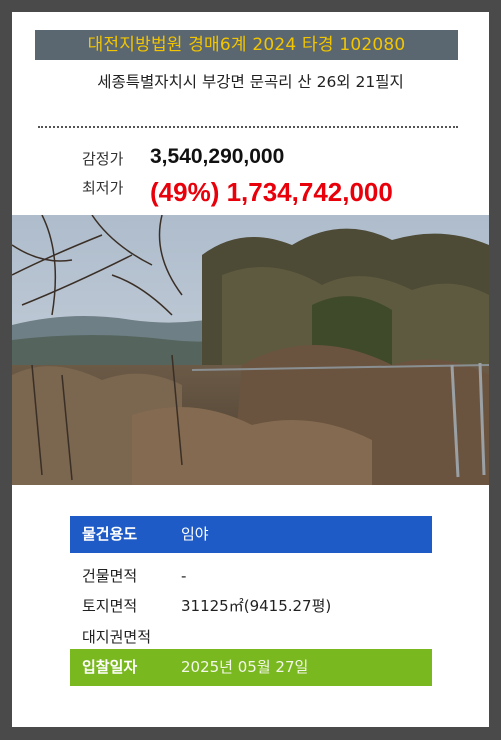 This screenshot has height=740, width=501. What do you see at coordinates (217, 156) in the screenshot?
I see `appraisal-price-value: 3,540,290,000` at bounding box center [217, 156].